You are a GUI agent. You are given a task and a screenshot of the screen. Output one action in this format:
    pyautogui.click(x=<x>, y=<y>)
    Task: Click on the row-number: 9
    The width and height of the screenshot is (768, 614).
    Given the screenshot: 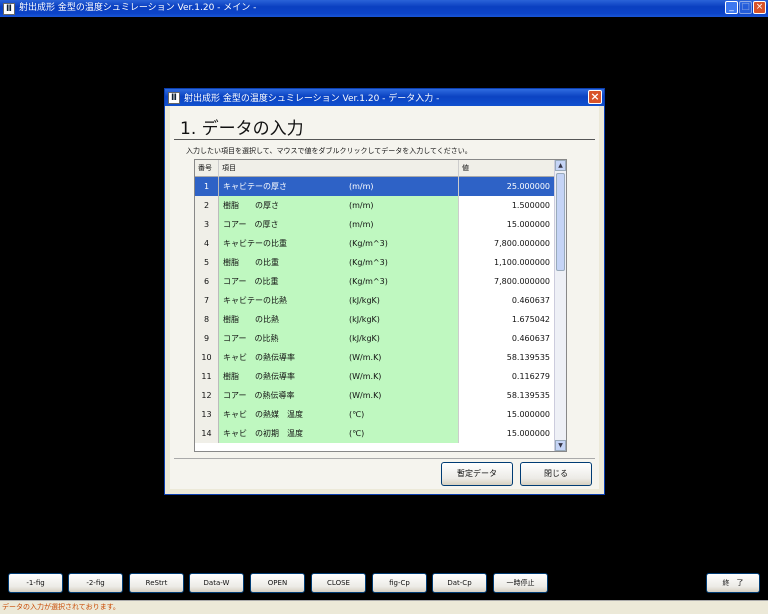 What is the action you would take?
    pyautogui.click(x=207, y=338)
    